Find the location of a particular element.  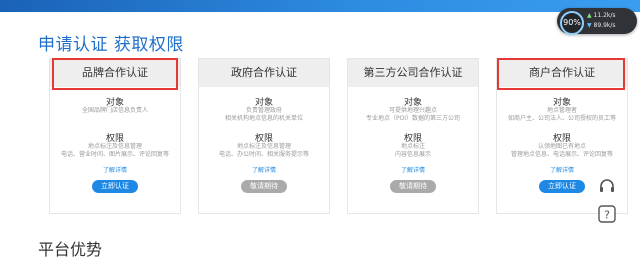

highlight-box-merchant is located at coordinates (561, 74).